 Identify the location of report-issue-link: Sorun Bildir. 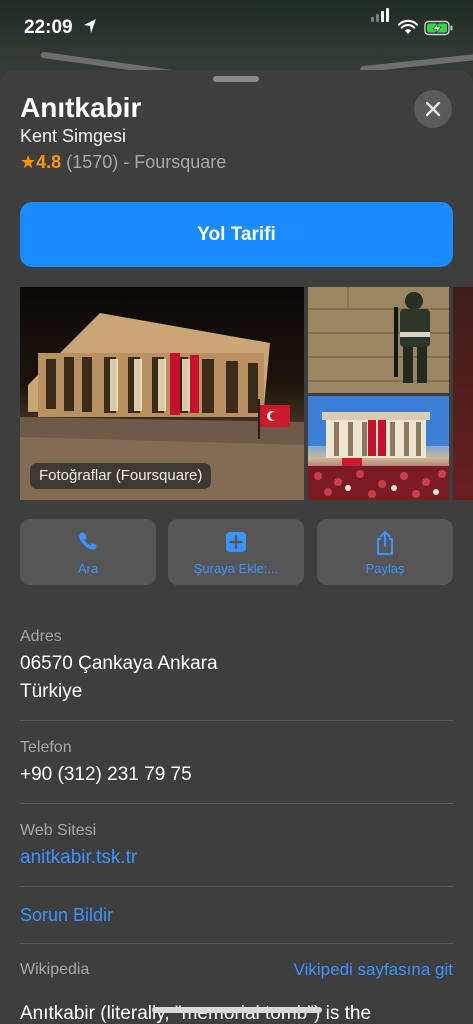
(66, 915).